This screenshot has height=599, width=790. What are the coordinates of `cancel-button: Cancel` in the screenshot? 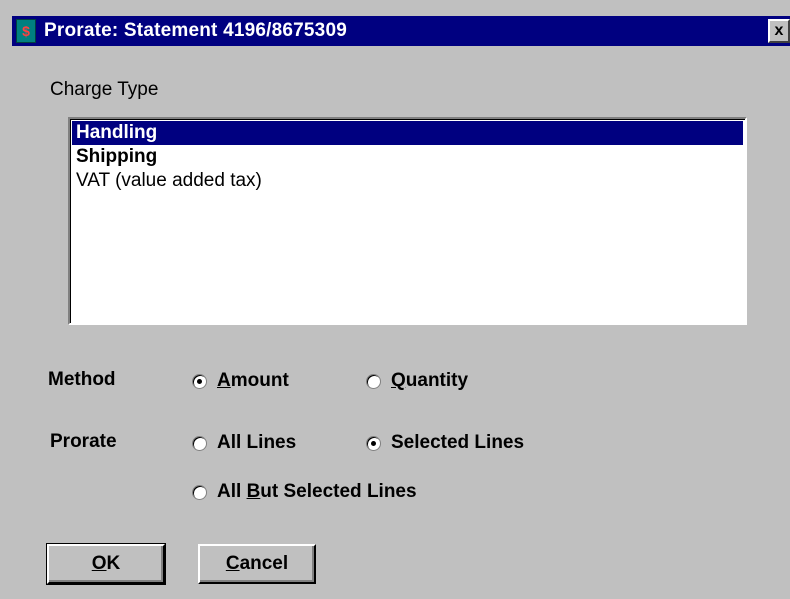 It's located at (257, 564).